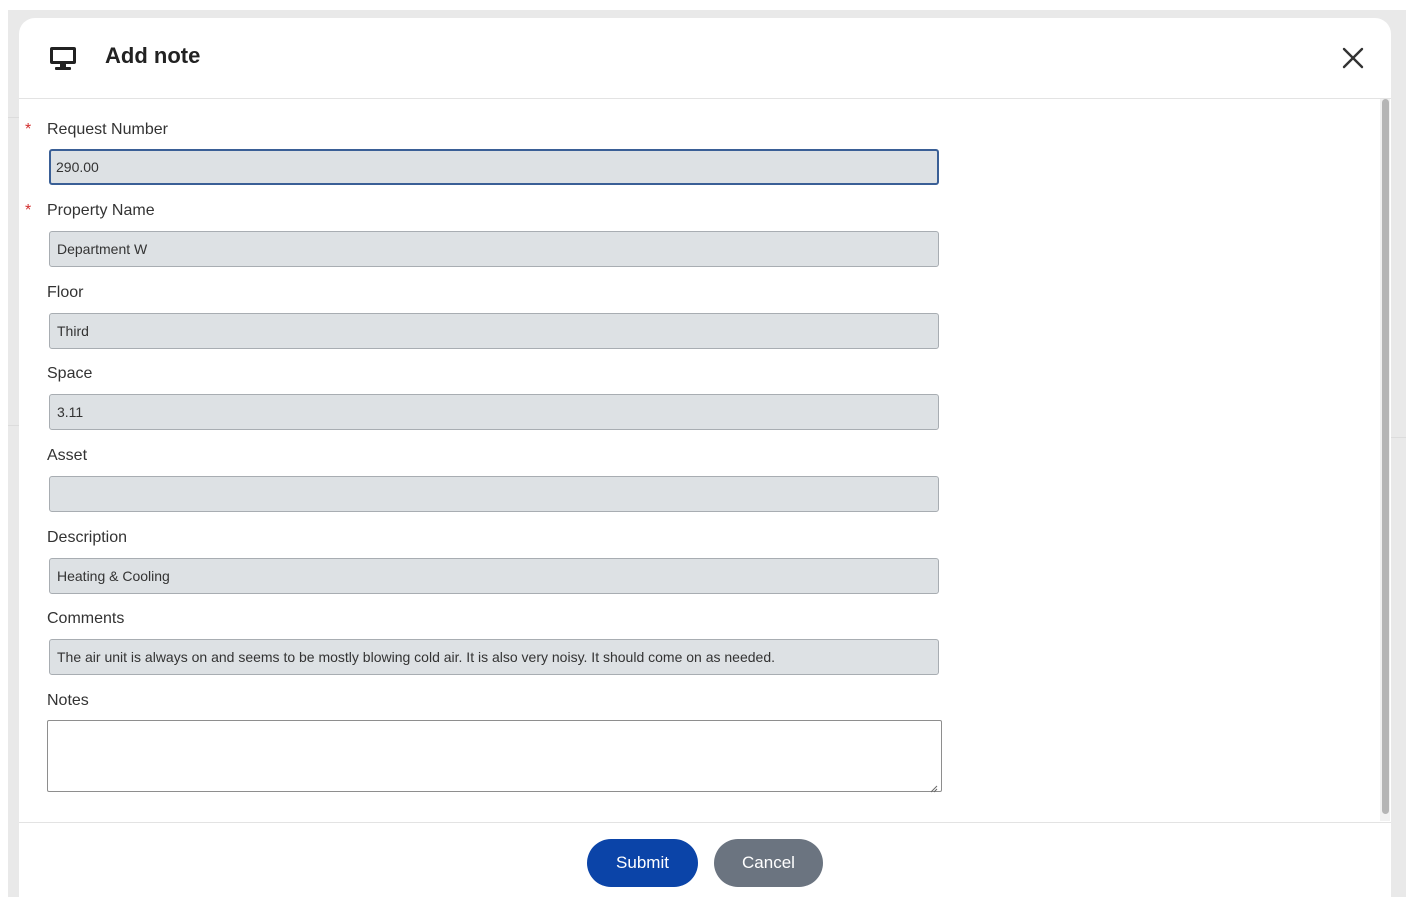  I want to click on vertical-scrollbar, so click(1385, 460).